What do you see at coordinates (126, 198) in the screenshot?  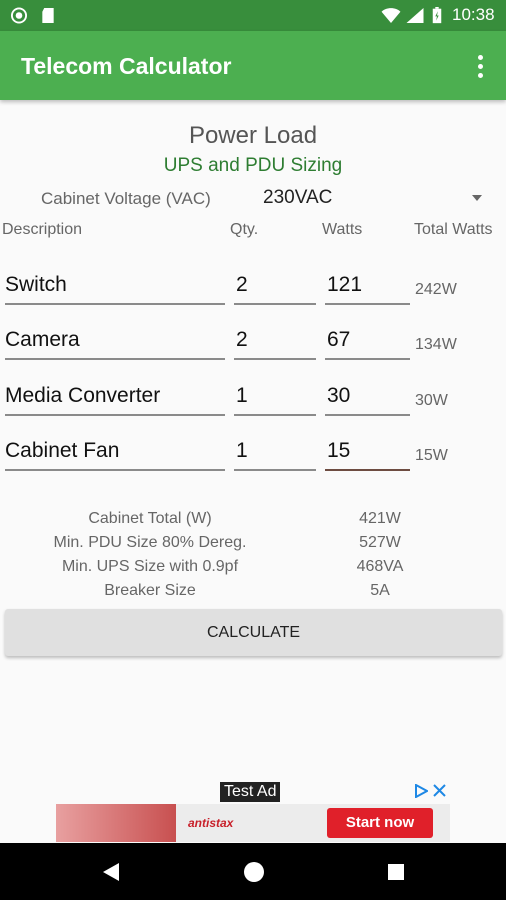 I see `voltage-label: Cabinet Voltage (VAC)` at bounding box center [126, 198].